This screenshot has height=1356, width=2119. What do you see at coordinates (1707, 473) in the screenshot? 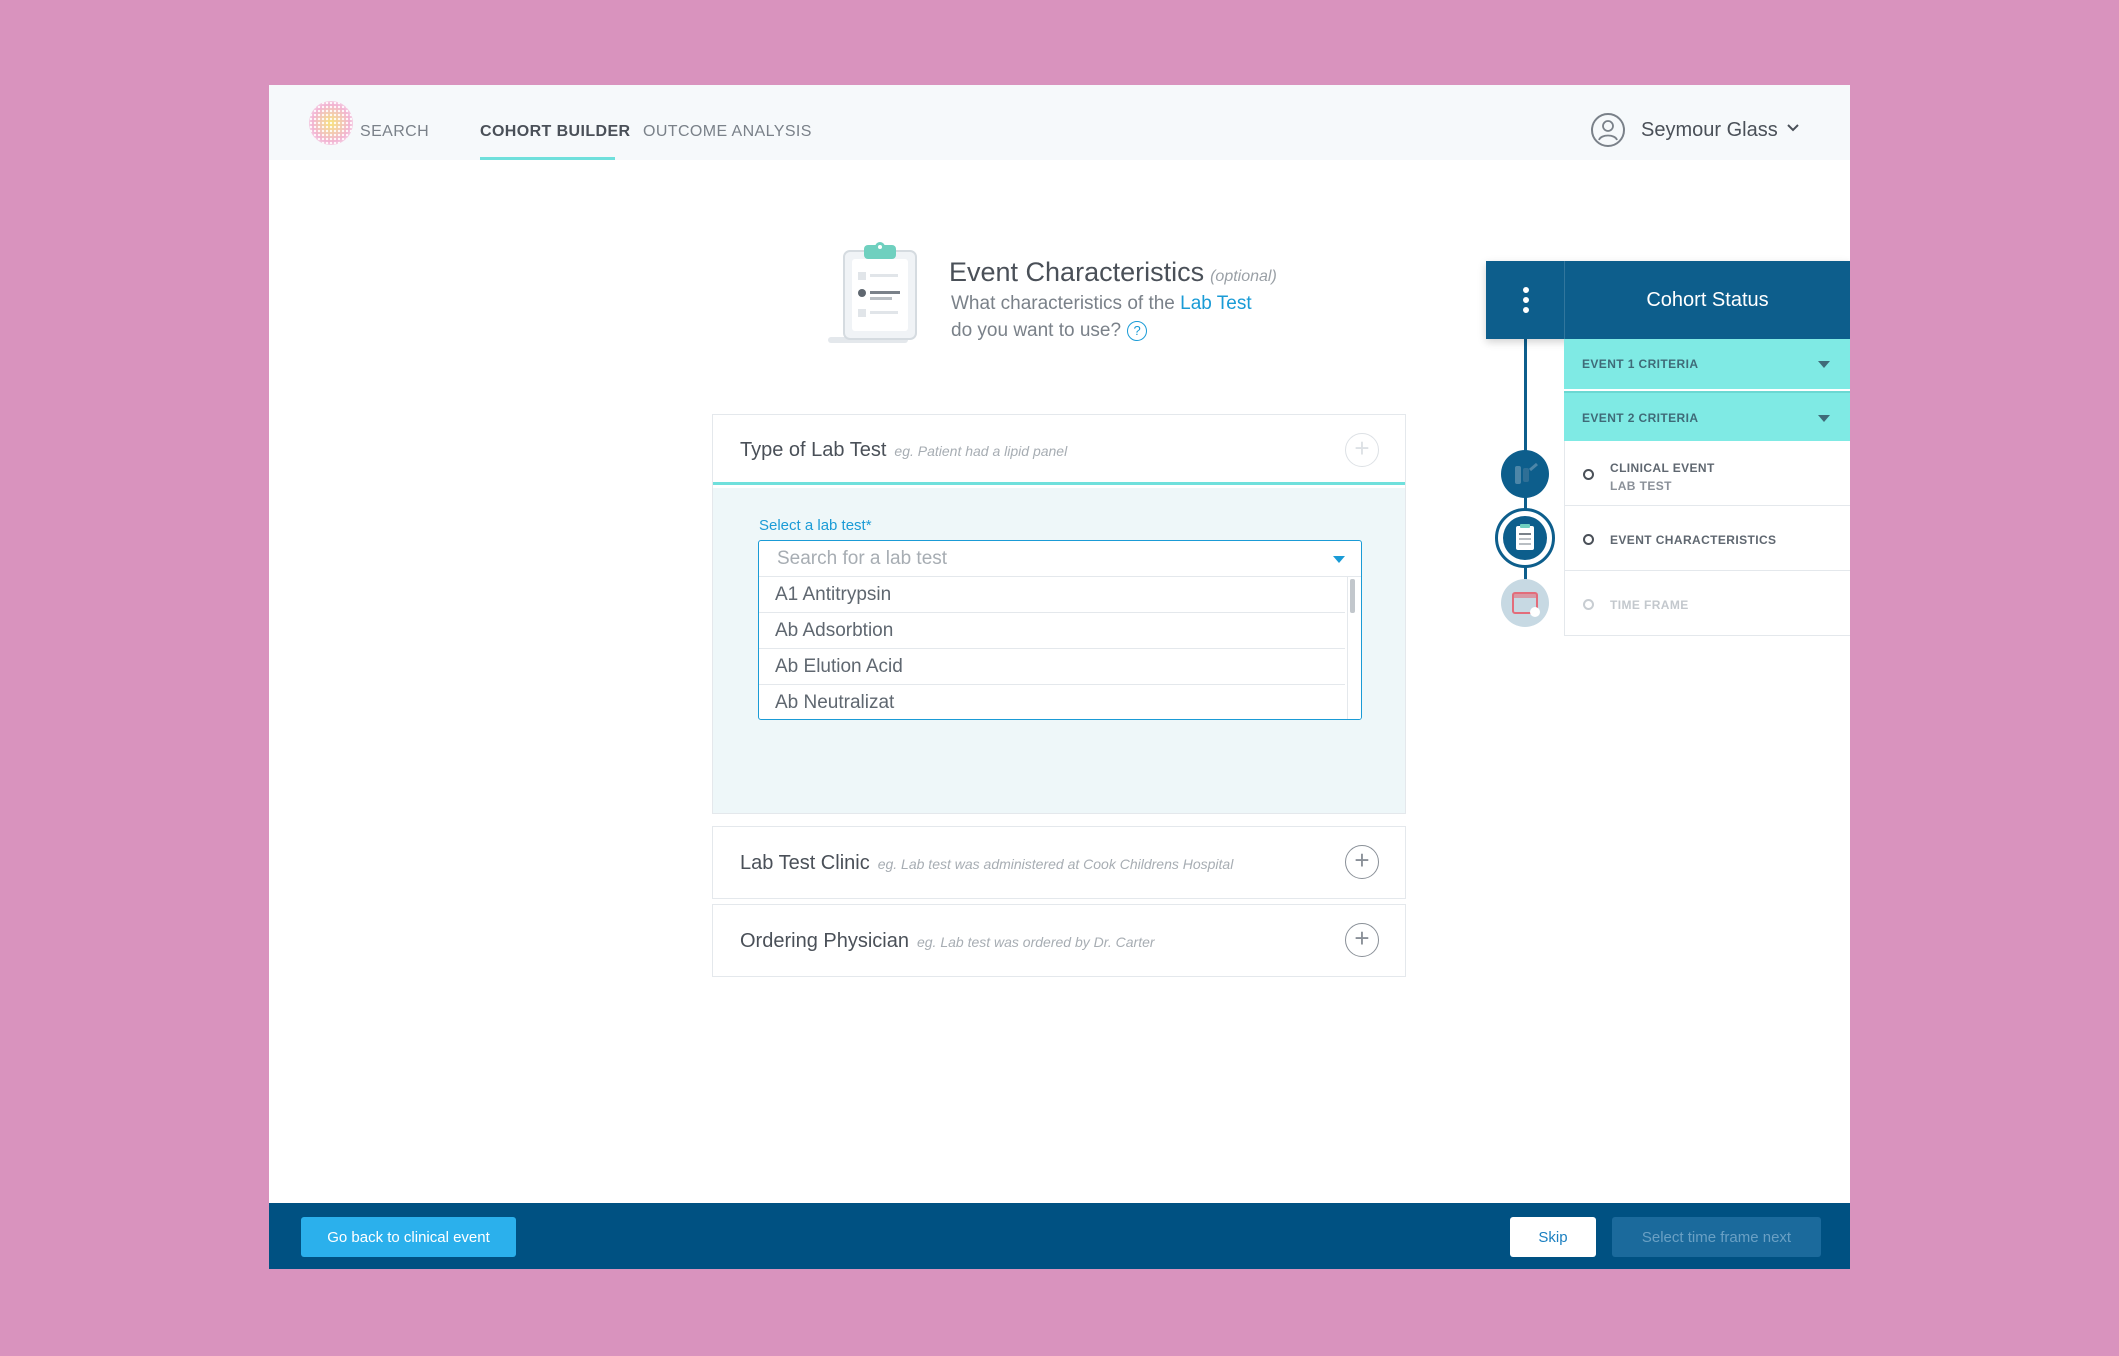
I see `step-clinical-event: CLINICAL EVENT LAB TEST` at bounding box center [1707, 473].